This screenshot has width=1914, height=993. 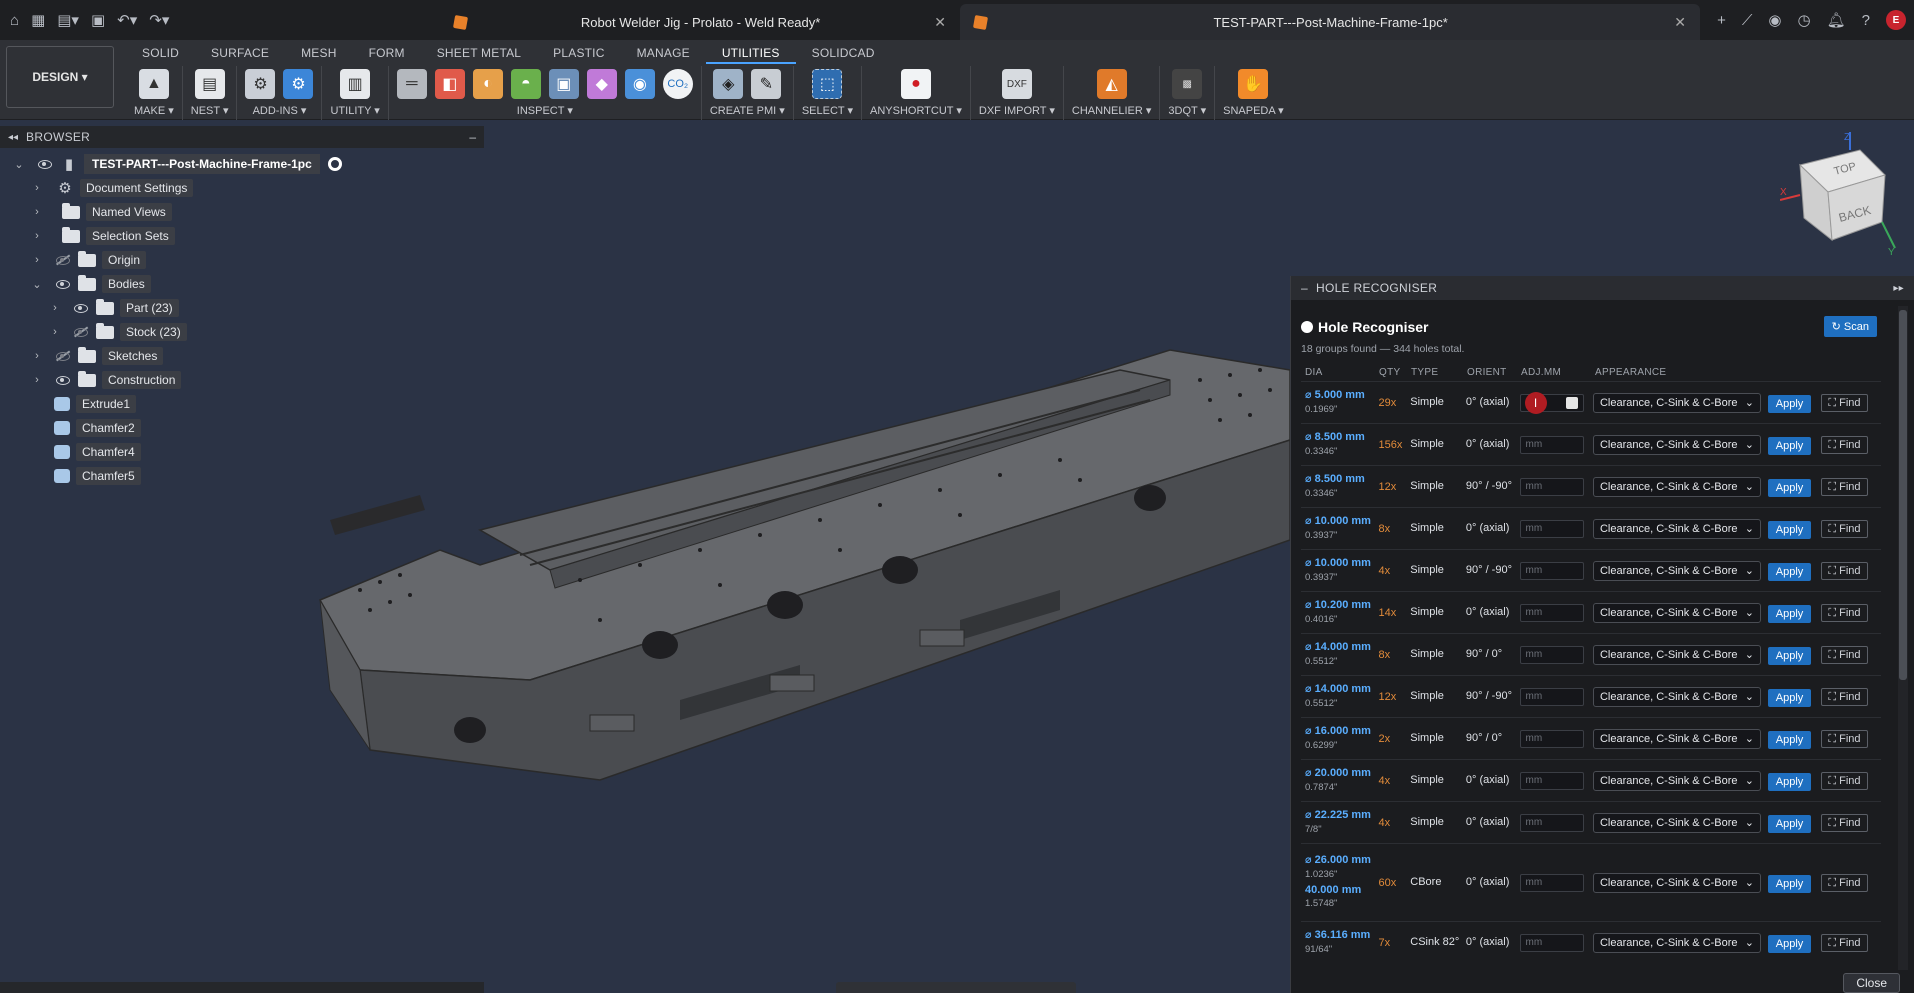 What do you see at coordinates (1747, 20) in the screenshot?
I see `extensions-icon: ⟋` at bounding box center [1747, 20].